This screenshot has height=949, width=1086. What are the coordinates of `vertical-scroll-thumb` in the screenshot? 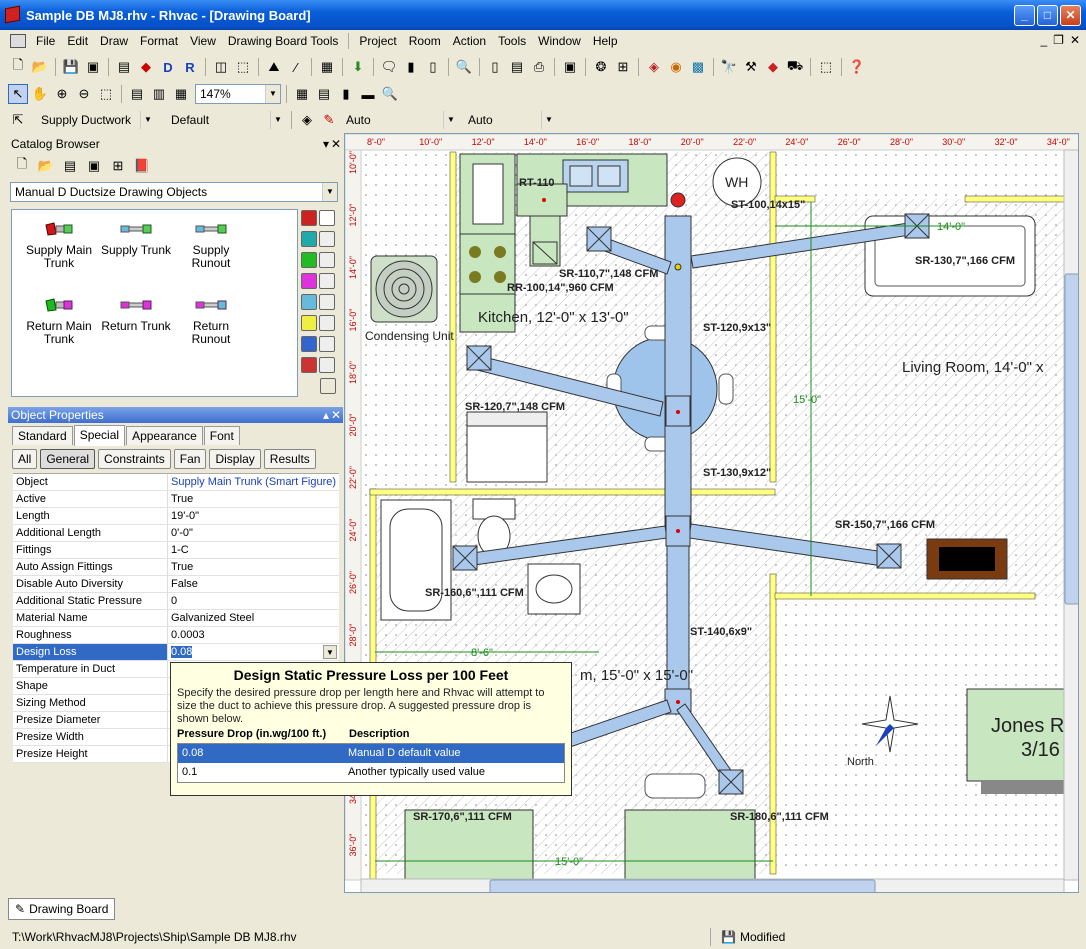 It's located at (1071, 439).